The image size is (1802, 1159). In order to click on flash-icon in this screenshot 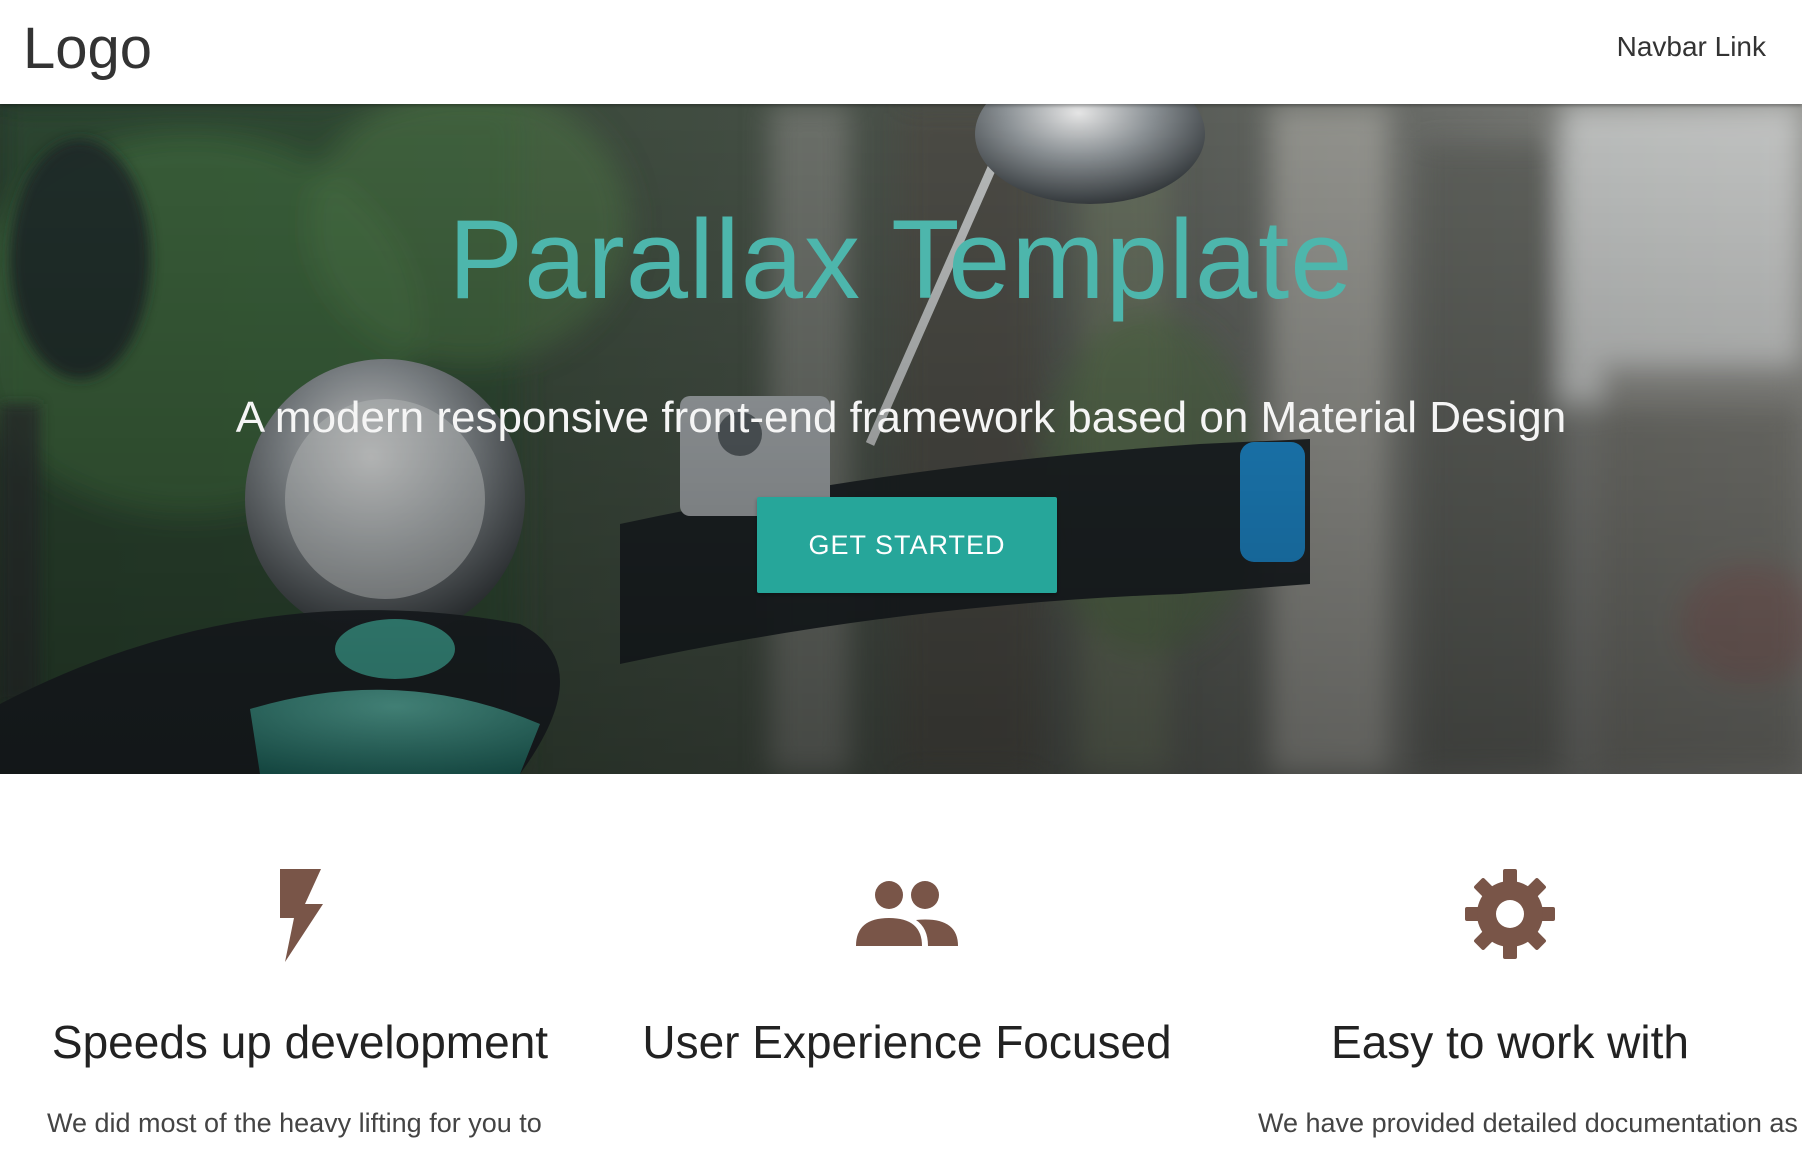, I will do `click(301, 915)`.